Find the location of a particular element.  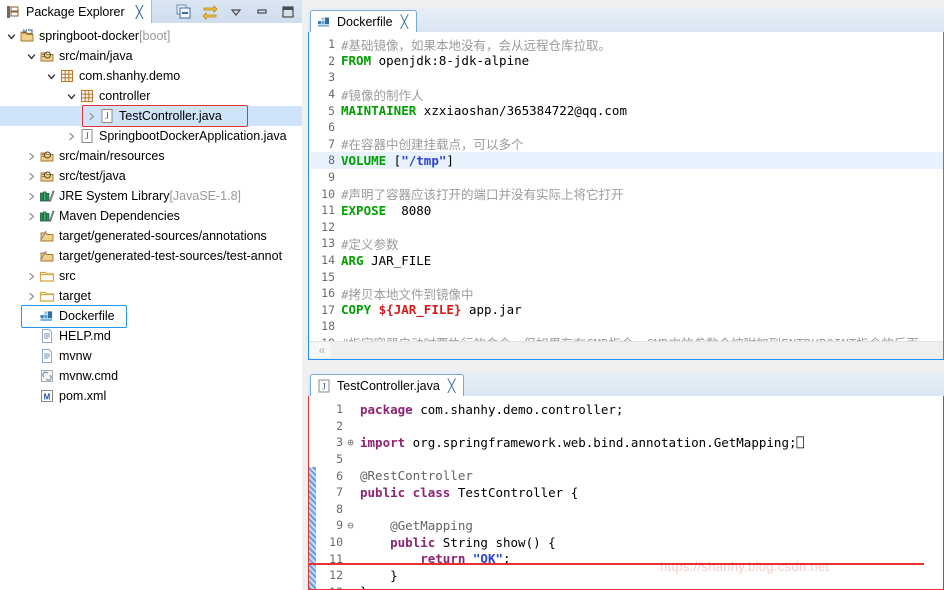

tree-item-testcontroller-java: J TestController.java is located at coordinates (151, 116).